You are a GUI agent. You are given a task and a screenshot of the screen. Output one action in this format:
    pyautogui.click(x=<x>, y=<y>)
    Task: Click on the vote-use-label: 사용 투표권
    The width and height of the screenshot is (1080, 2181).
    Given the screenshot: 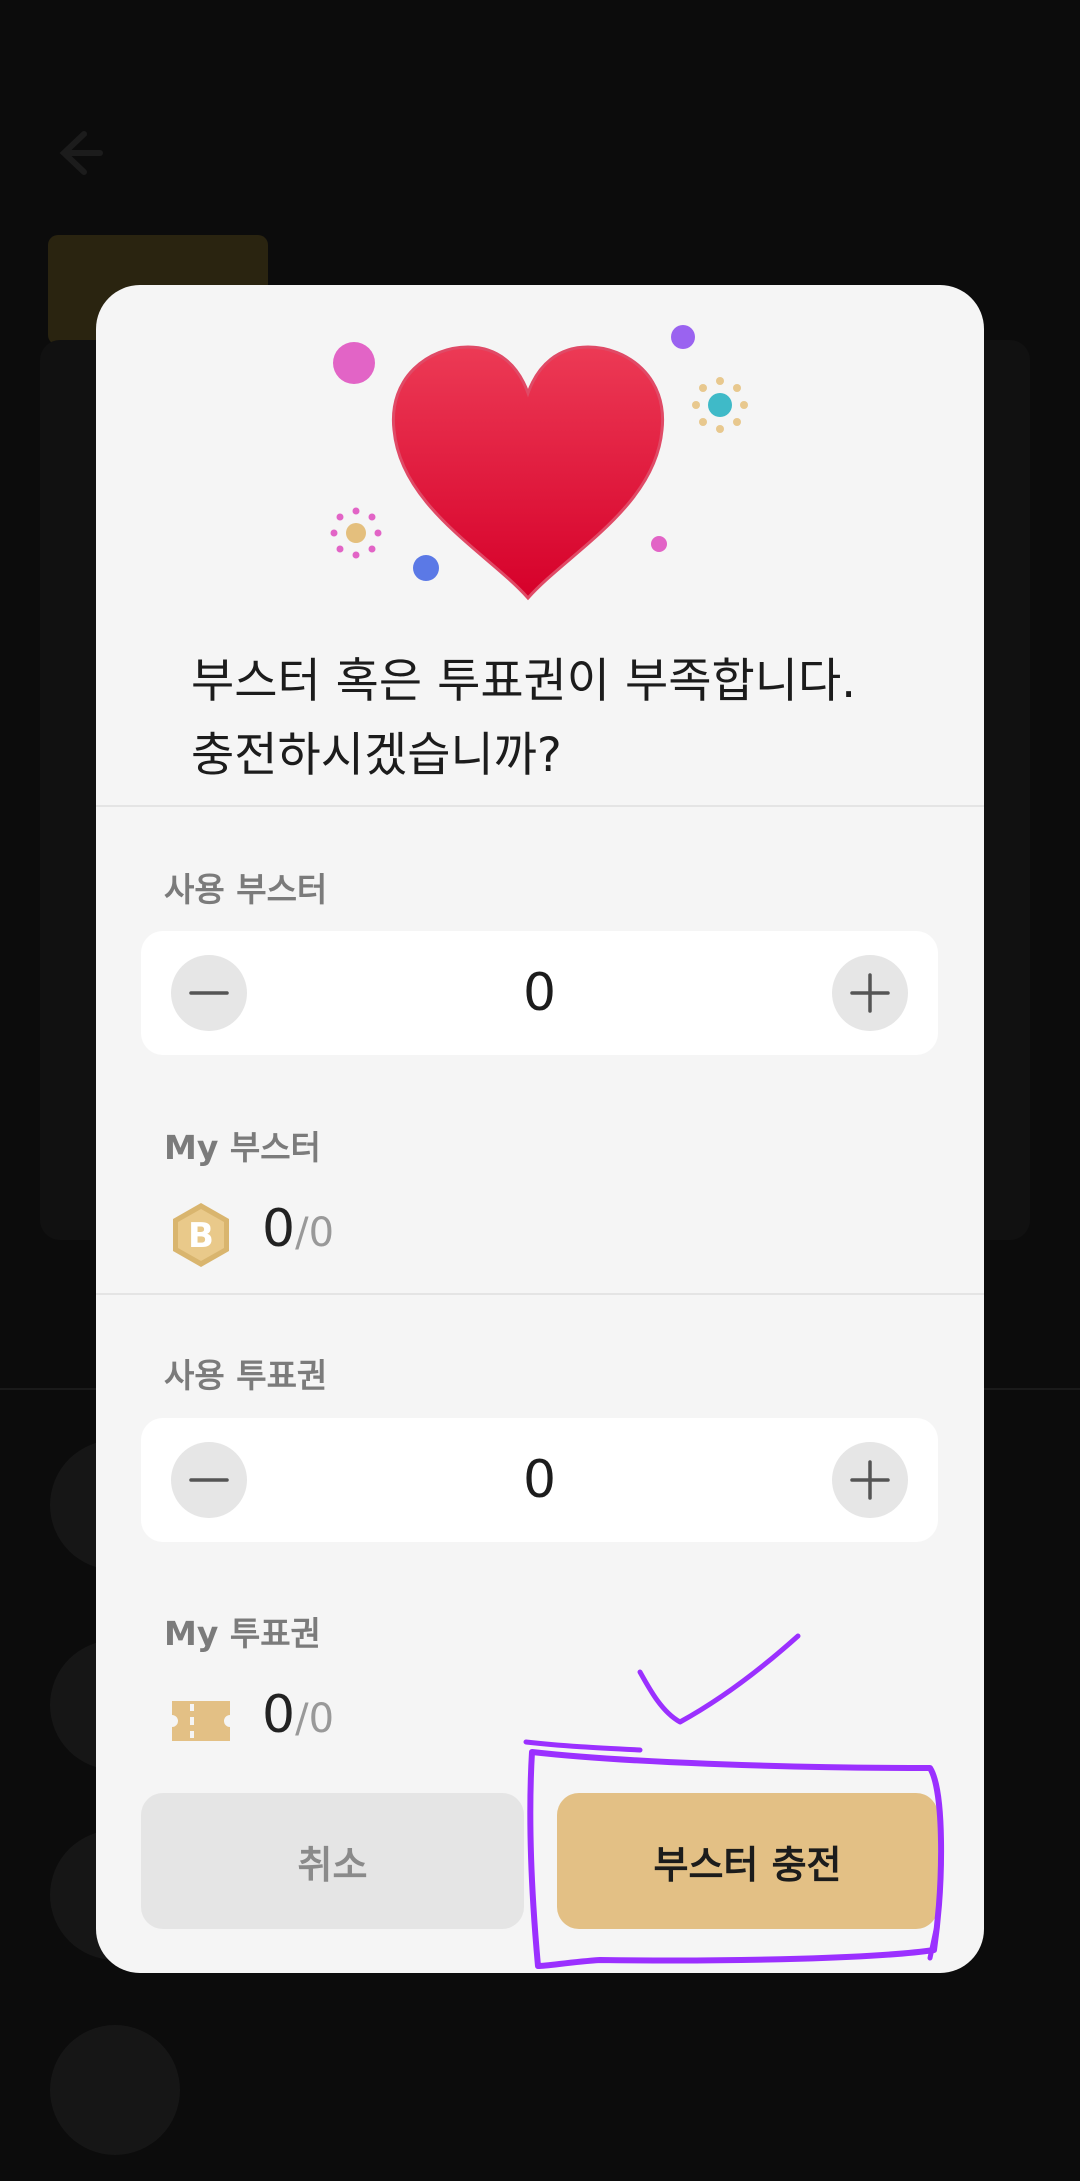 What is the action you would take?
    pyautogui.click(x=246, y=1375)
    